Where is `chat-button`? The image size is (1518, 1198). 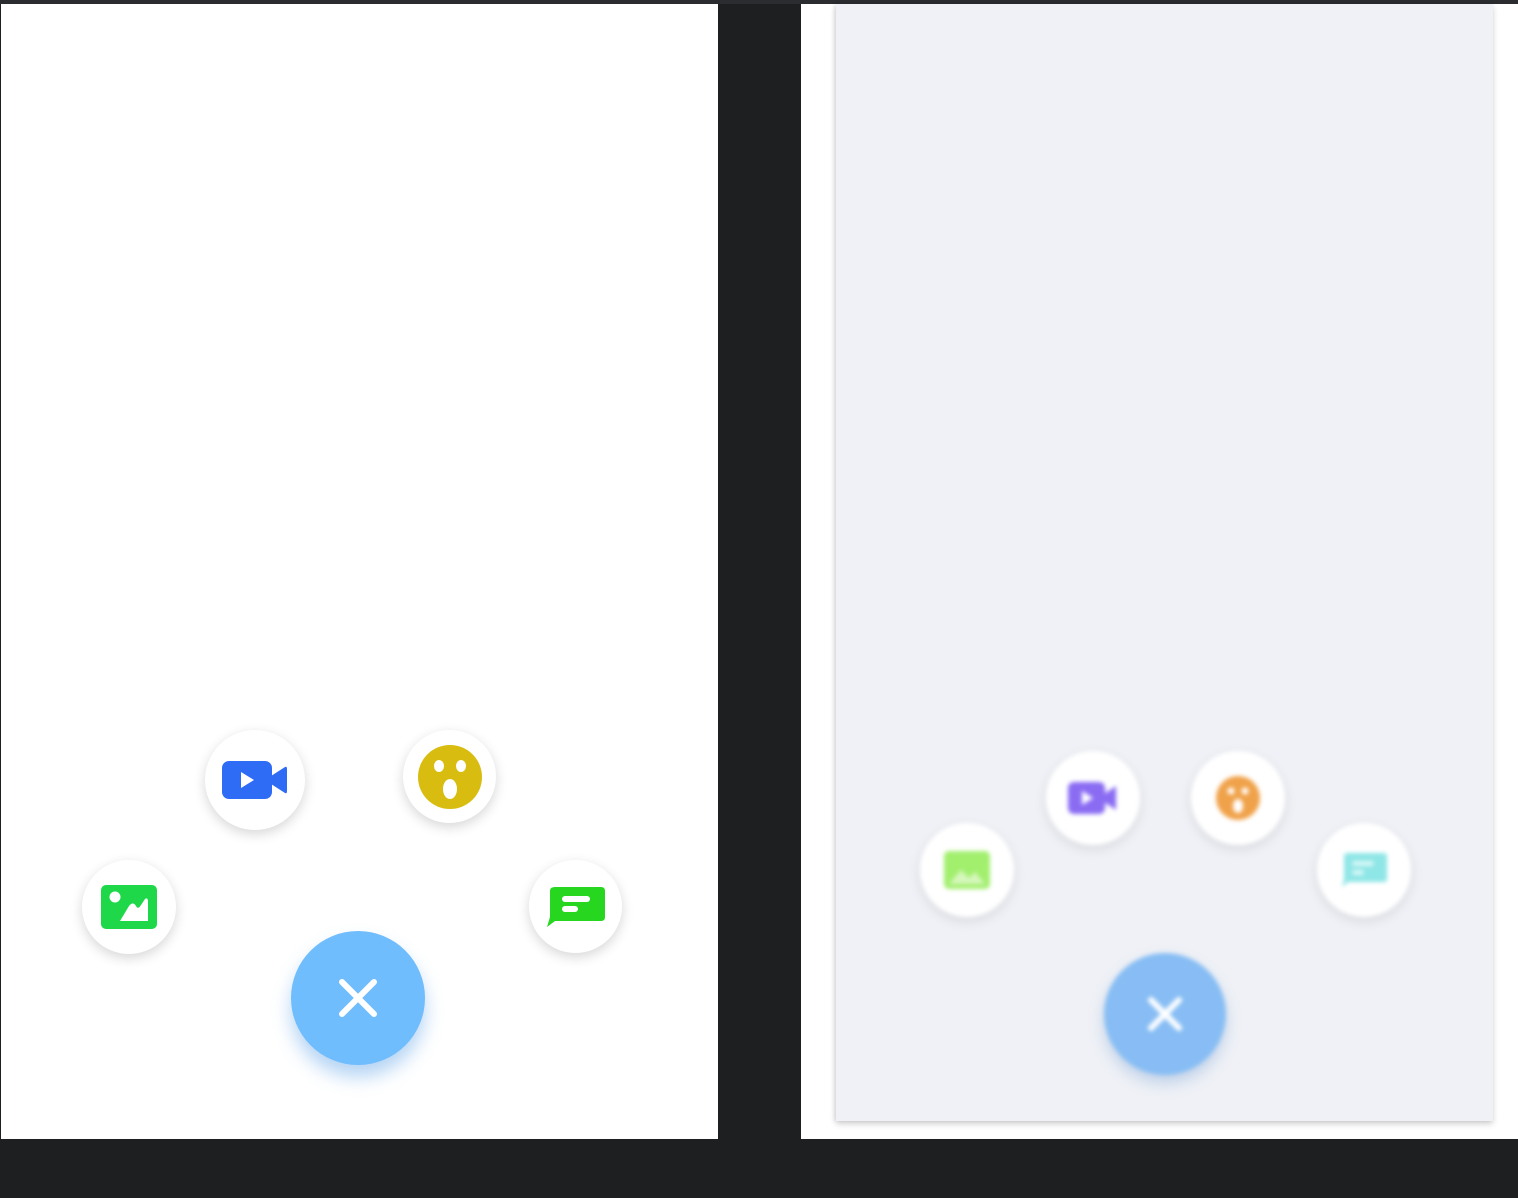 chat-button is located at coordinates (575, 906).